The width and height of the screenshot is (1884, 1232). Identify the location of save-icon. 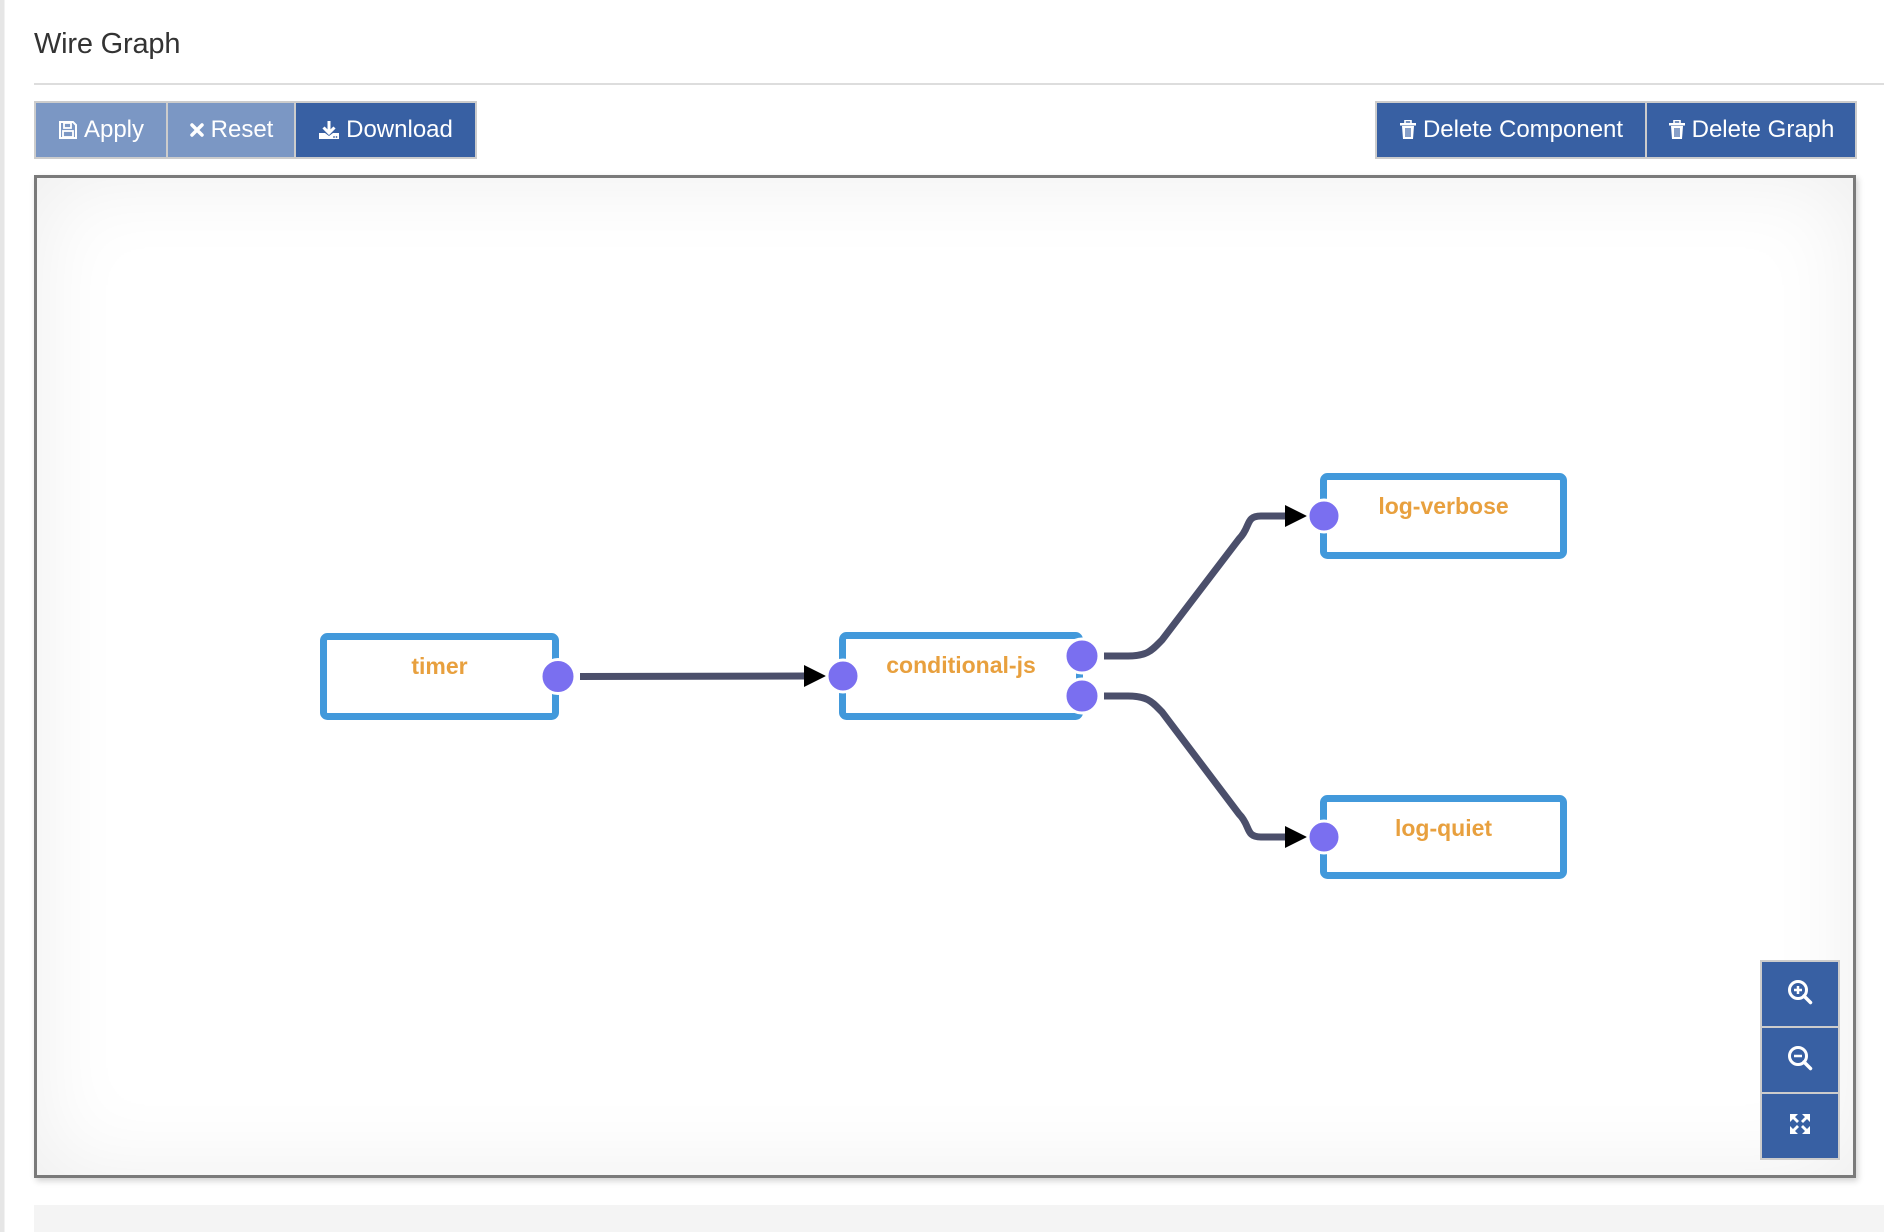
(68, 130).